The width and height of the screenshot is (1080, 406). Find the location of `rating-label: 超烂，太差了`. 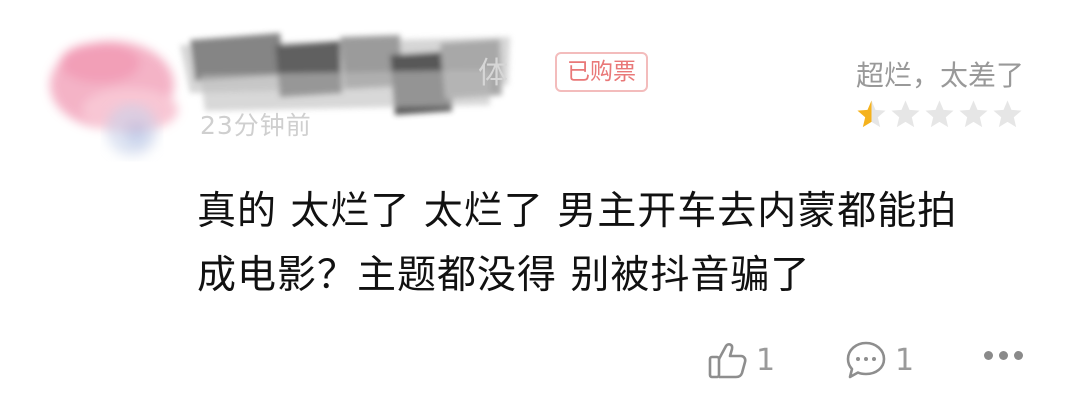

rating-label: 超烂，太差了 is located at coordinates (939, 75).